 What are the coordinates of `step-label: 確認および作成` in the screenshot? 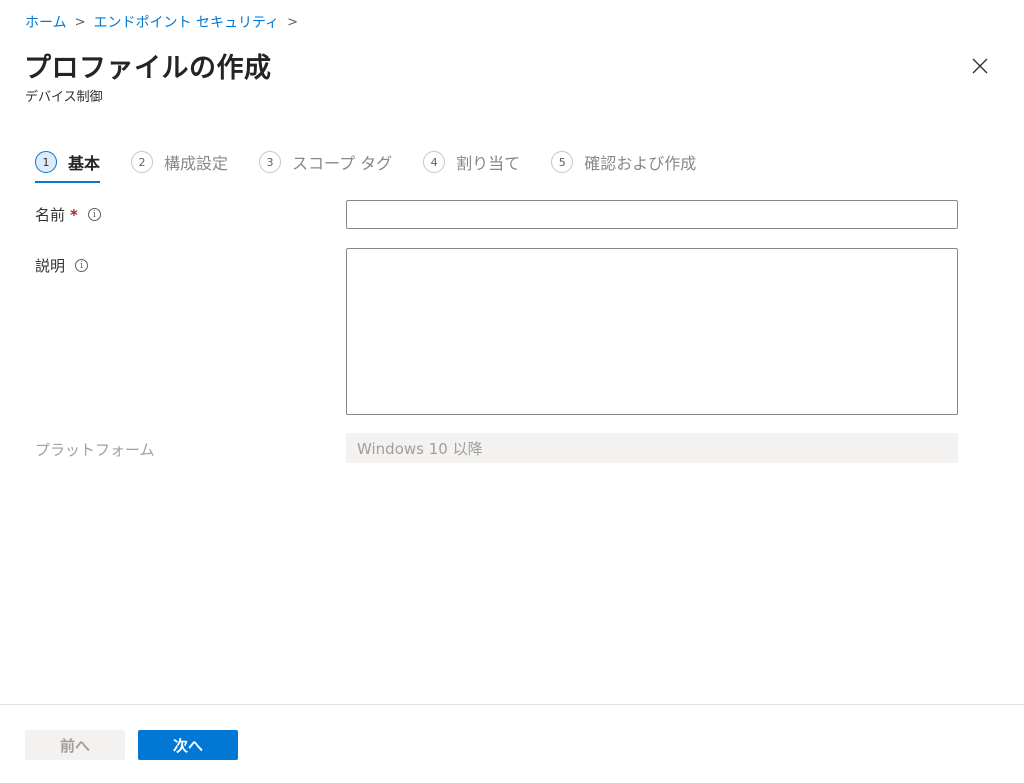 It's located at (640, 163).